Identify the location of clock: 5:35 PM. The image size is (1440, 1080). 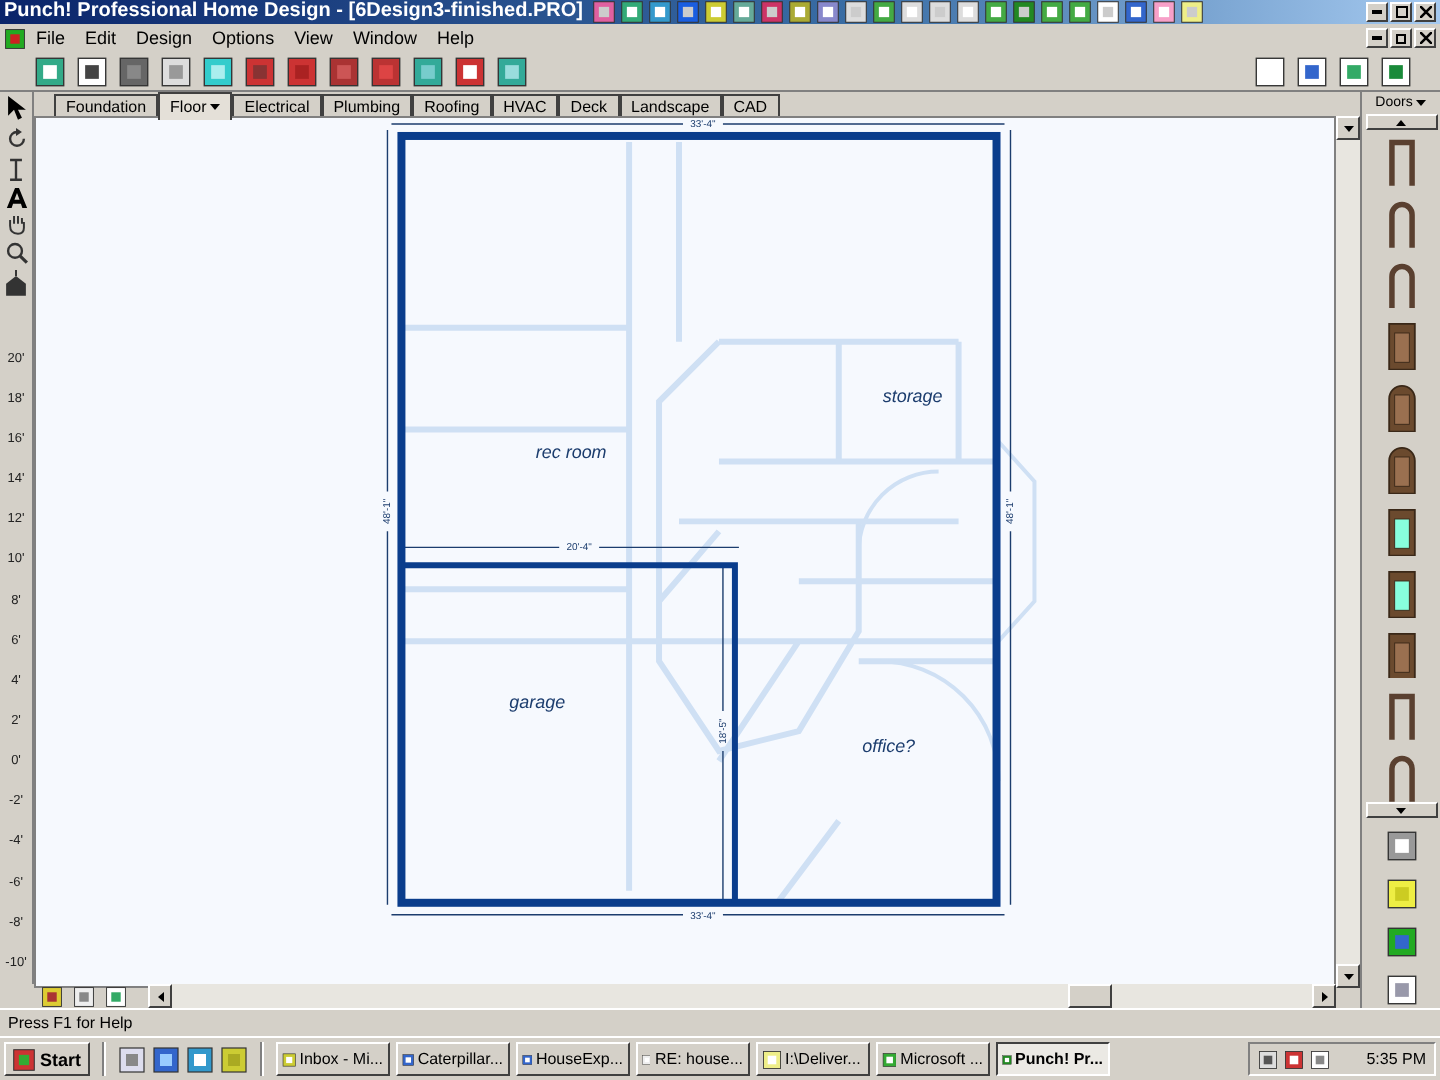
(1396, 1059).